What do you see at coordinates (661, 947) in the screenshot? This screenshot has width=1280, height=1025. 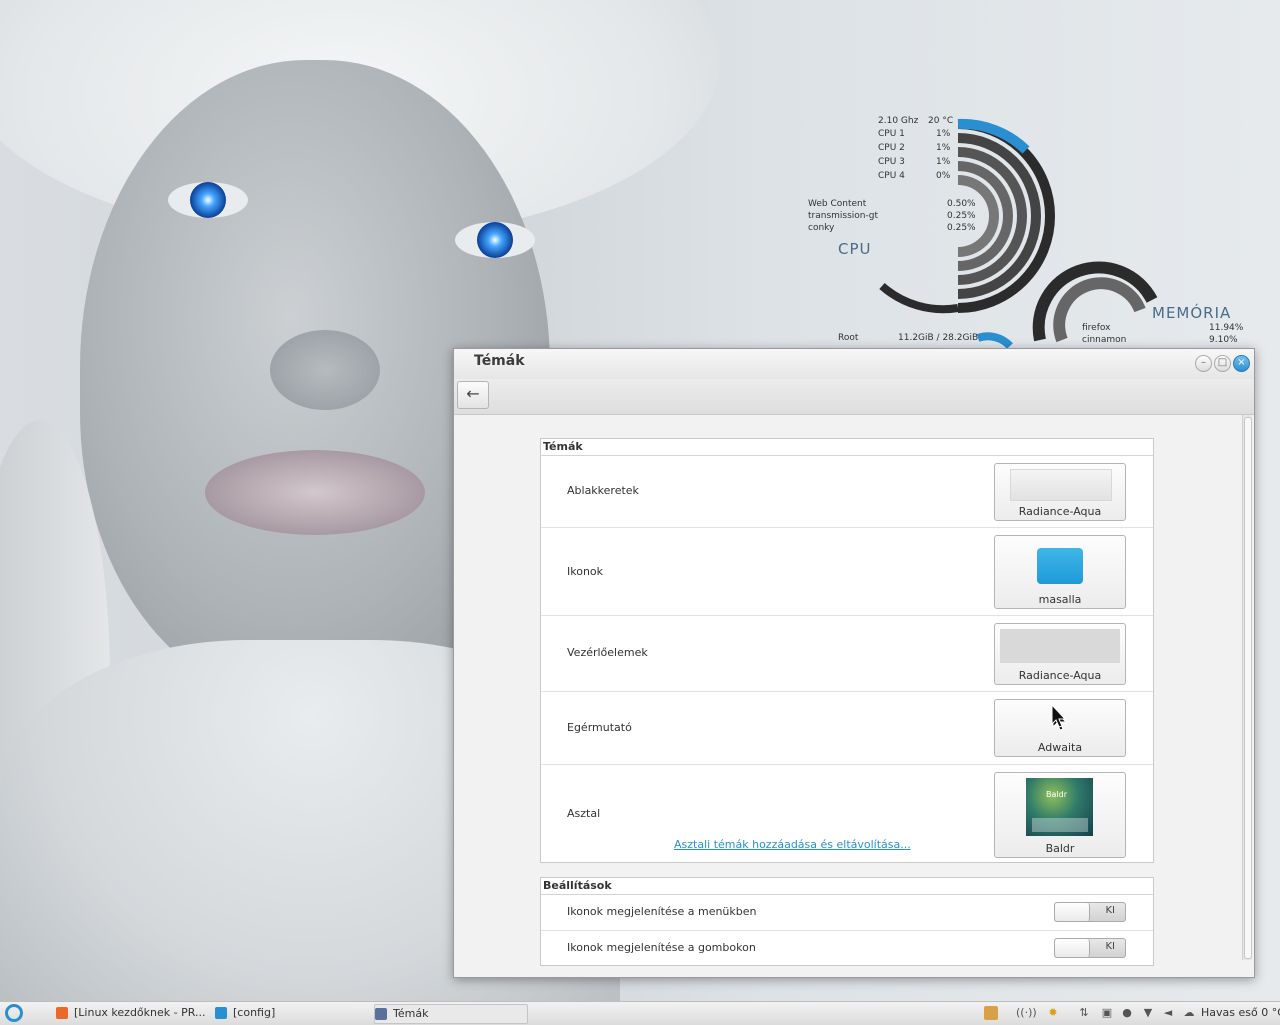 I see `setting-label: Ikonok megjelenítése a gombokon` at bounding box center [661, 947].